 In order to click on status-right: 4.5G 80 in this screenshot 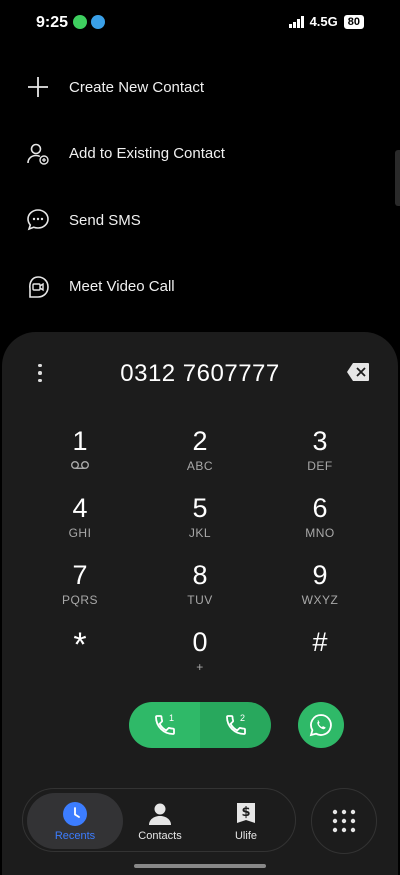, I will do `click(326, 21)`.